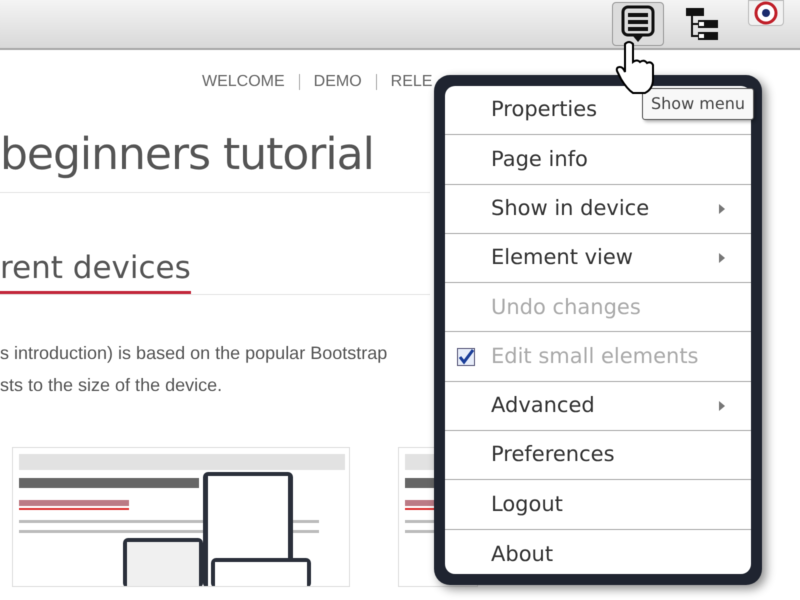 This screenshot has width=800, height=600. What do you see at coordinates (698, 104) in the screenshot?
I see `tooltip: Show menu` at bounding box center [698, 104].